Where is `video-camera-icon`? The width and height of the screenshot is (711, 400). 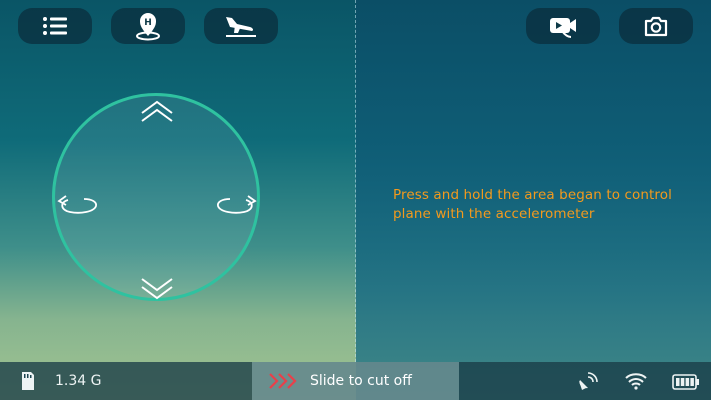
video-camera-icon is located at coordinates (563, 26).